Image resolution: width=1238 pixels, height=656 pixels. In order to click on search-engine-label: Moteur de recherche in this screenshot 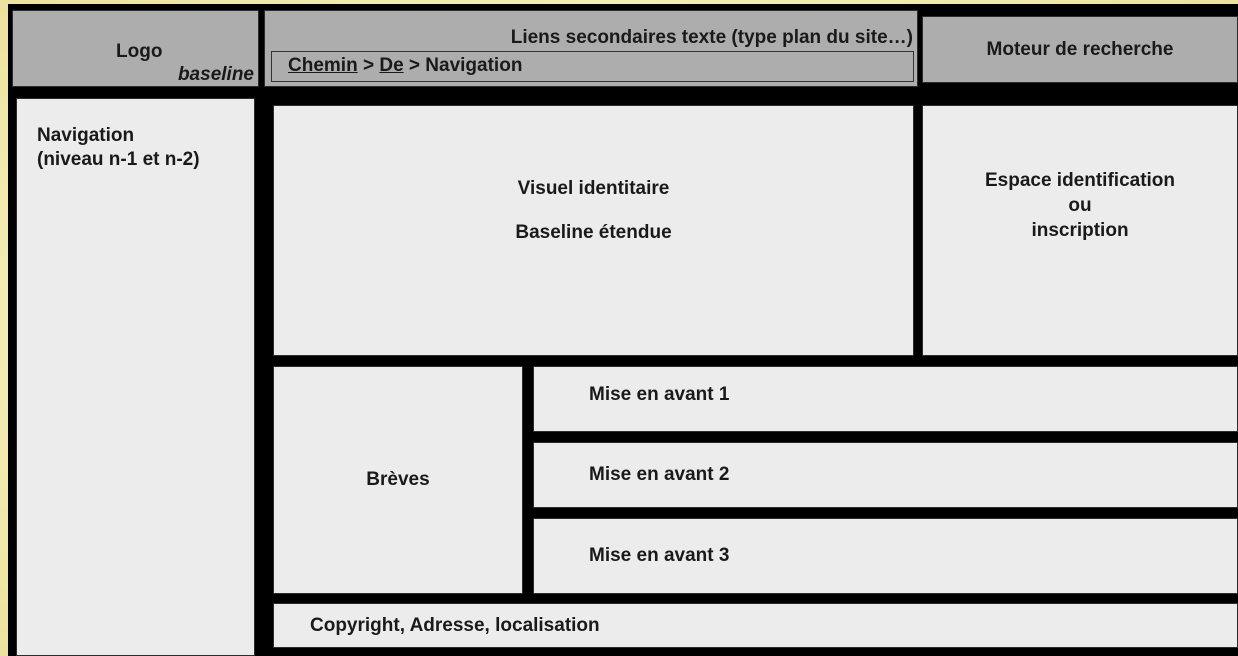, I will do `click(1080, 49)`.